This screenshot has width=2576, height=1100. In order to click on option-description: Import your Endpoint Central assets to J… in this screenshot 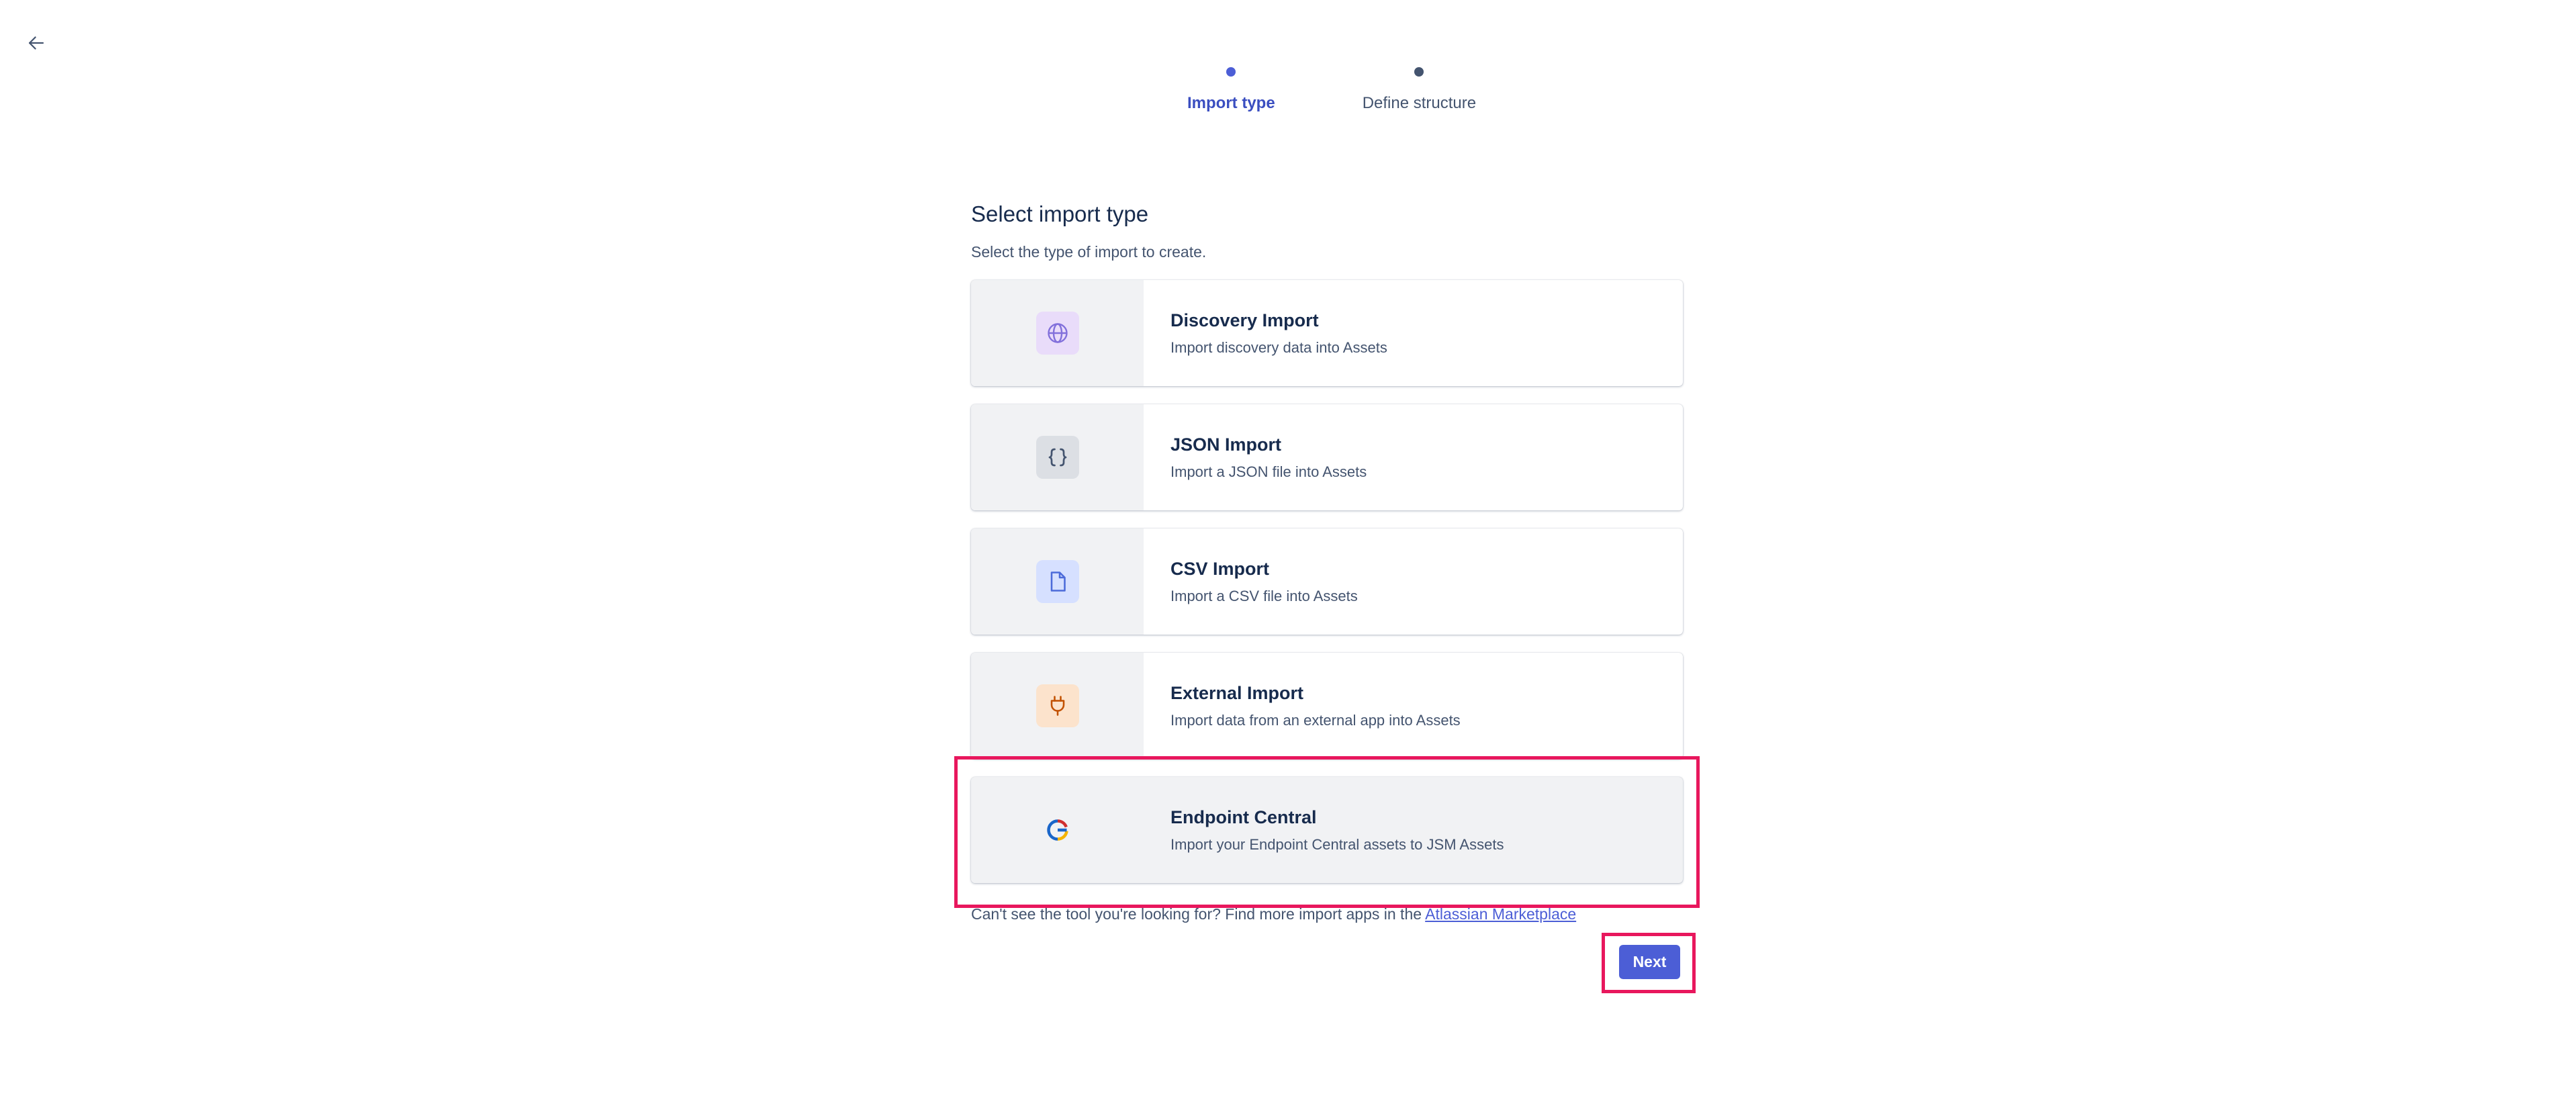, I will do `click(1337, 844)`.